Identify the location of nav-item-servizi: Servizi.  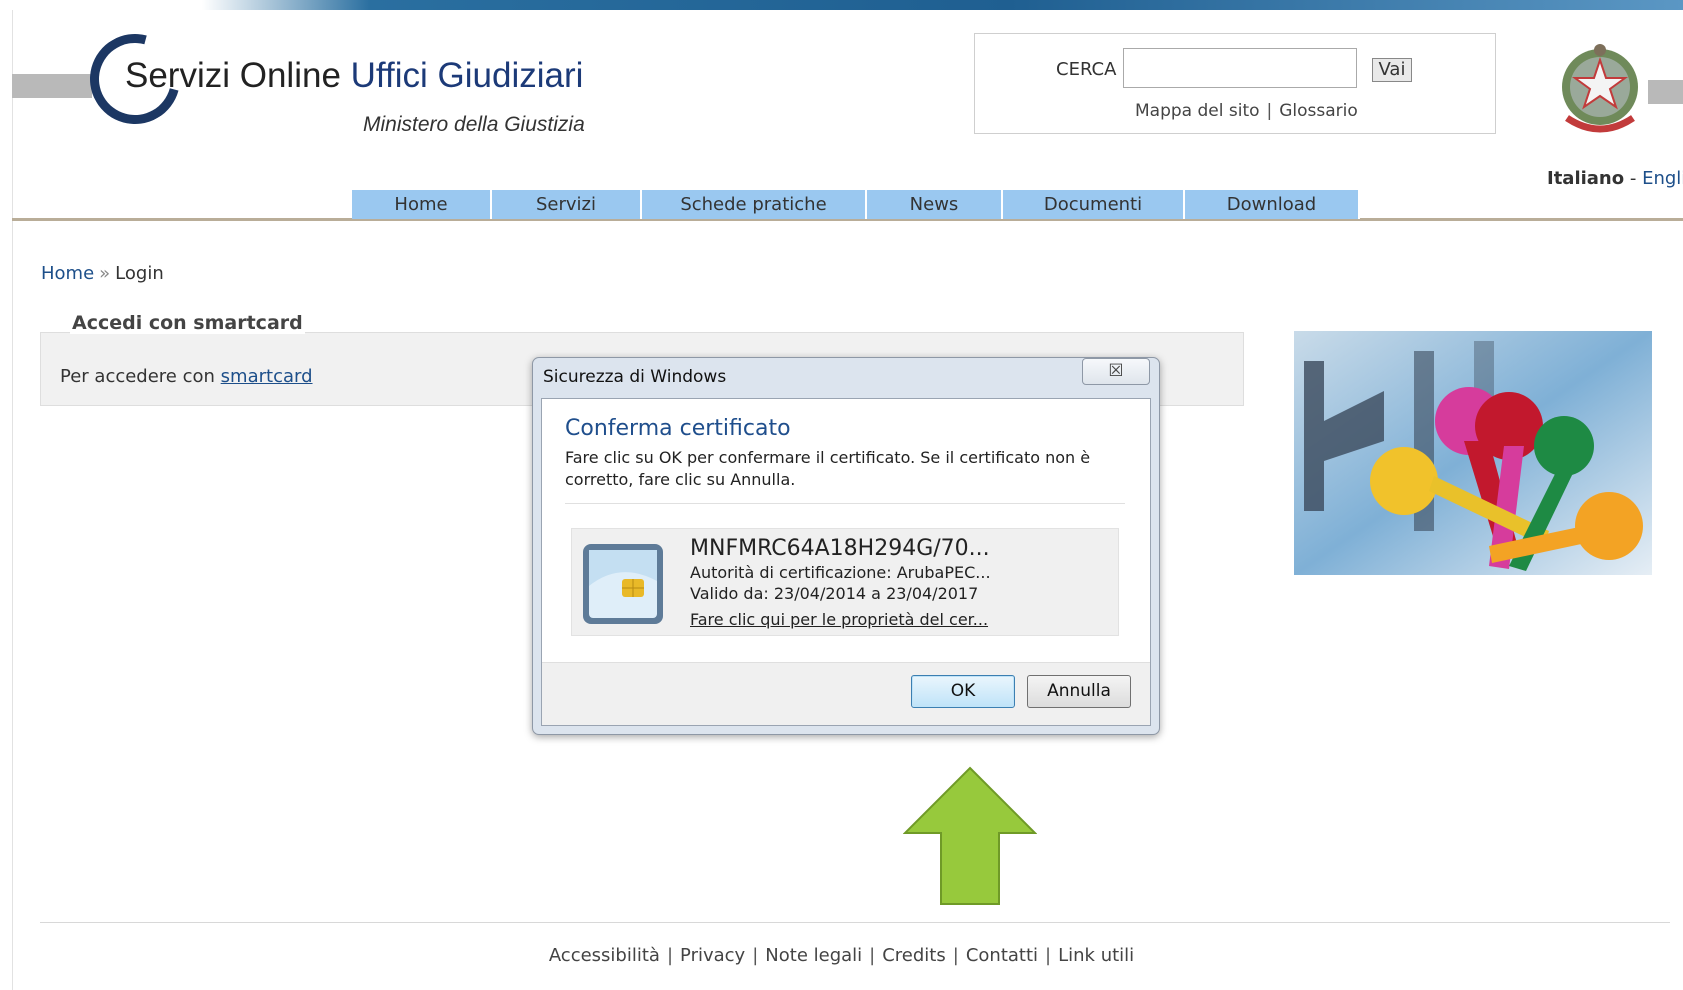
(567, 204).